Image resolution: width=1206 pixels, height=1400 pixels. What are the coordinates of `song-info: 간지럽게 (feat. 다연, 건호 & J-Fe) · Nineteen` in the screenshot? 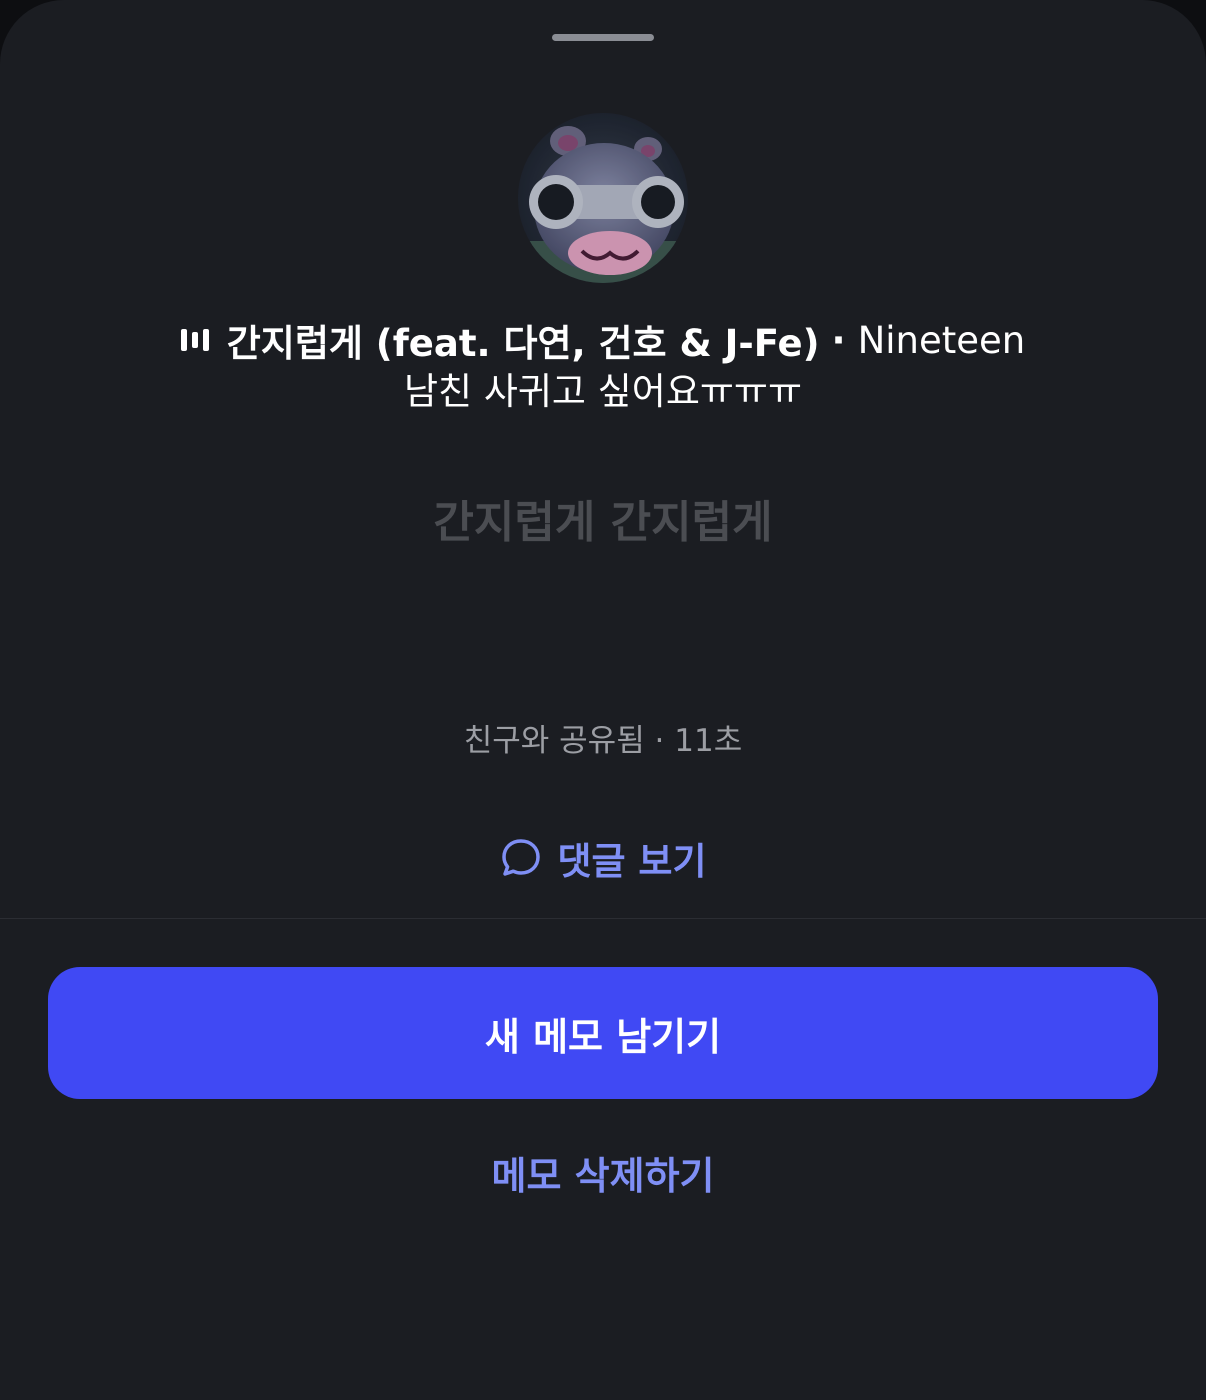 It's located at (603, 340).